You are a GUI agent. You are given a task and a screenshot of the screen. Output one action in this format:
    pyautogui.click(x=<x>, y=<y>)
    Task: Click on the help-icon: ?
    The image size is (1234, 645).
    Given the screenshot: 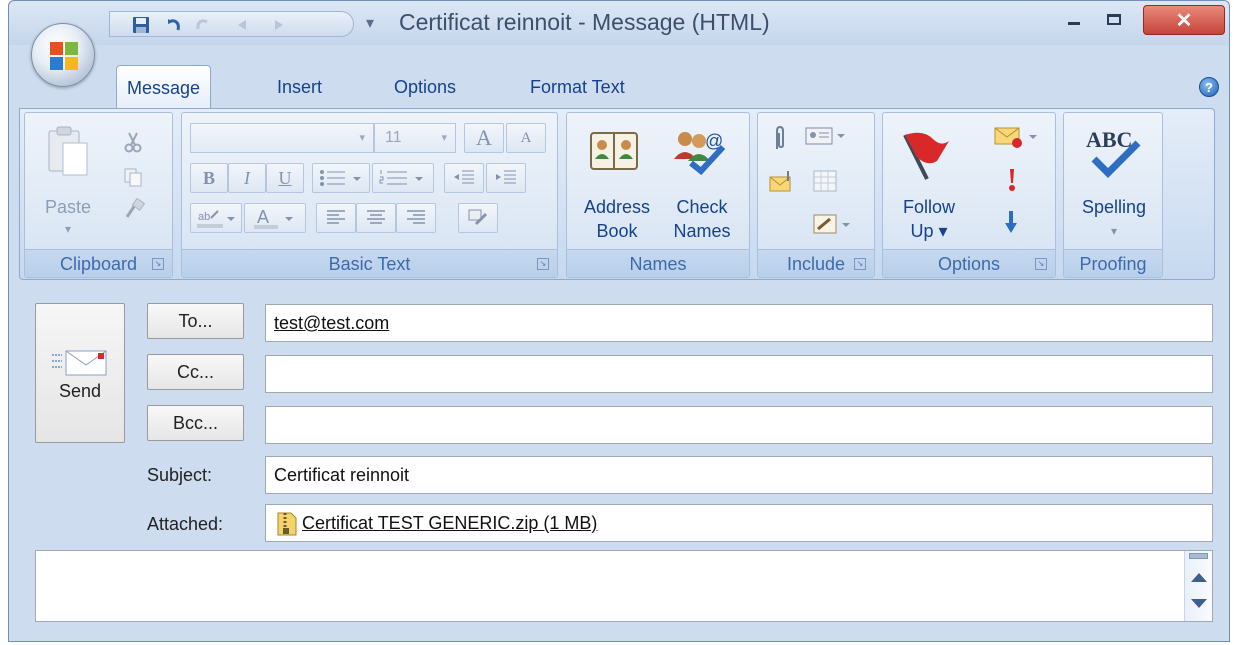 What is the action you would take?
    pyautogui.click(x=1209, y=87)
    